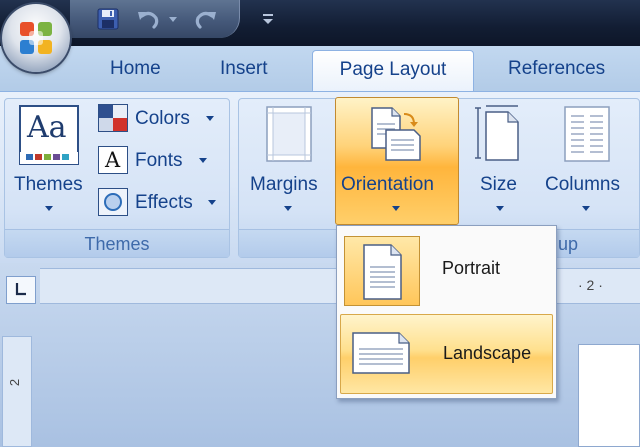  What do you see at coordinates (164, 203) in the screenshot?
I see `effects-button: Effects` at bounding box center [164, 203].